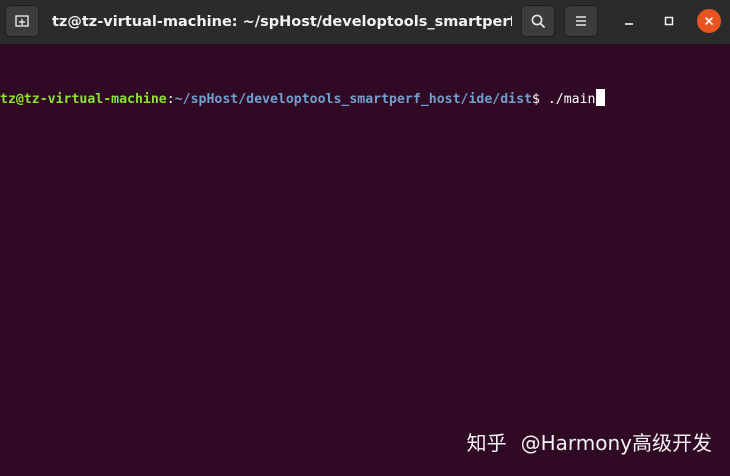  I want to click on maximize-button, so click(669, 21).